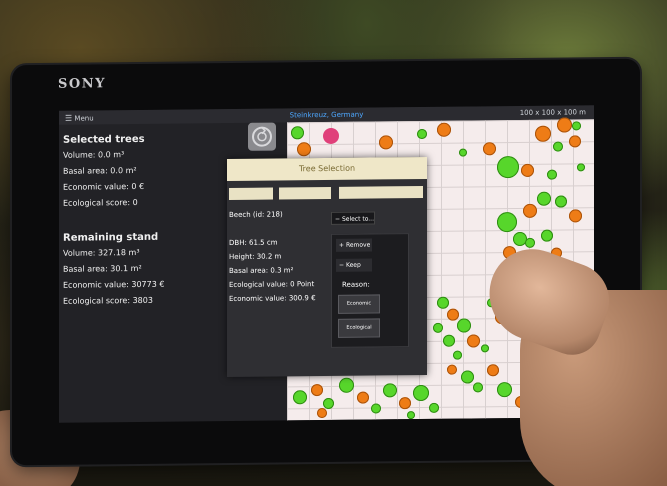  Describe the element at coordinates (327, 169) in the screenshot. I see `dialog-title: Tree Selection` at that location.